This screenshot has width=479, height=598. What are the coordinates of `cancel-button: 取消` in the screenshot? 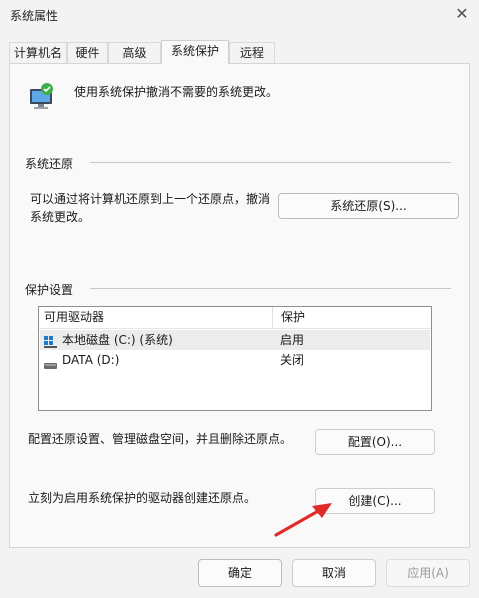 It's located at (334, 573).